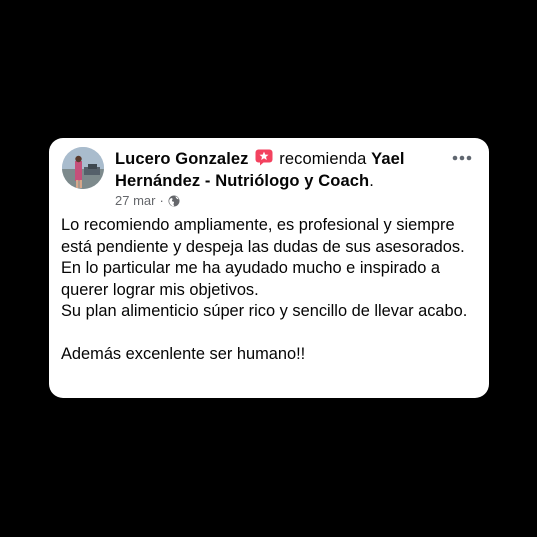 The height and width of the screenshot is (537, 537). I want to click on globe-icon, so click(174, 201).